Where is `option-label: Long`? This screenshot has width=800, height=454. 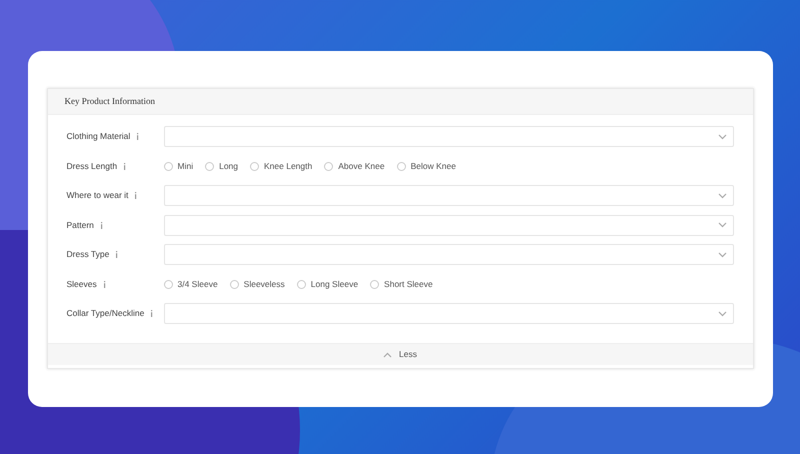 option-label: Long is located at coordinates (228, 166).